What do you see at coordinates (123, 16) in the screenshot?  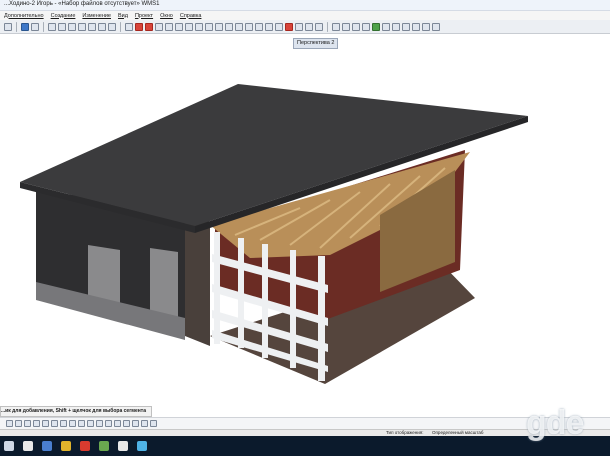 I see `menu-view: Вид` at bounding box center [123, 16].